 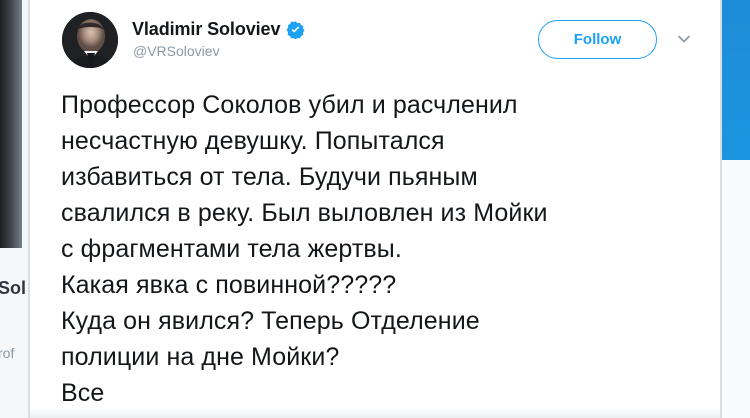 What do you see at coordinates (597, 39) in the screenshot?
I see `follow-button: Follow` at bounding box center [597, 39].